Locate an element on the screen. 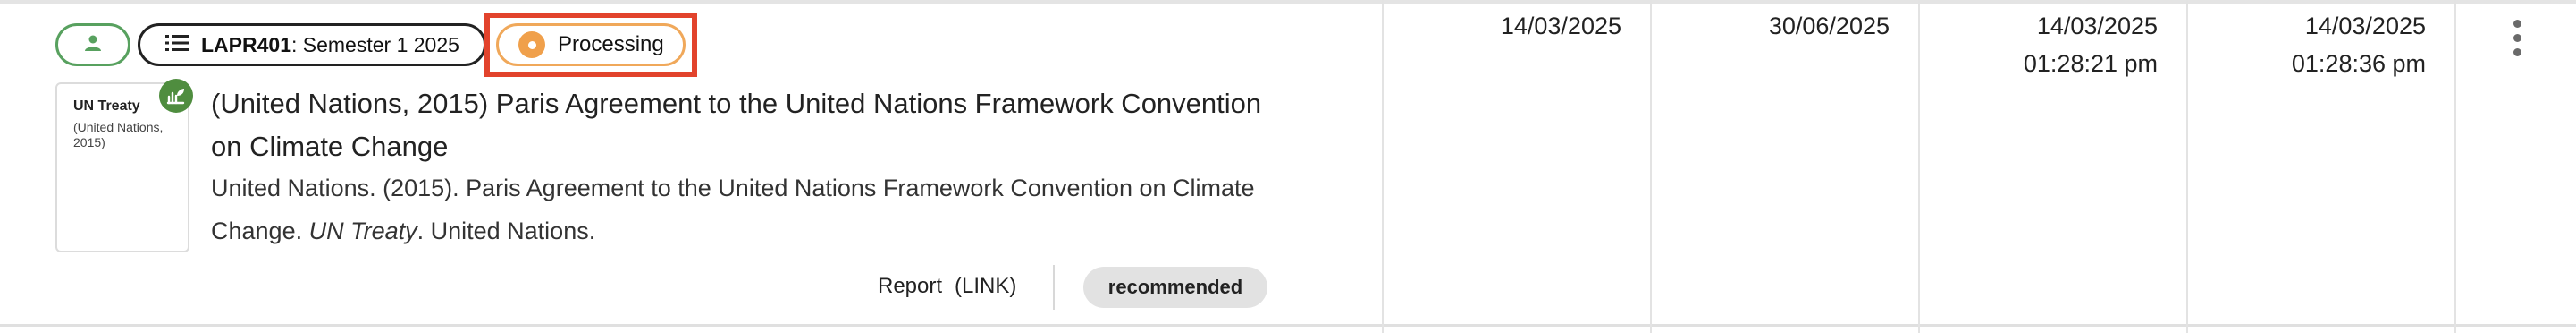 The width and height of the screenshot is (2576, 333). date-value: 30/06/2025 is located at coordinates (1829, 26).